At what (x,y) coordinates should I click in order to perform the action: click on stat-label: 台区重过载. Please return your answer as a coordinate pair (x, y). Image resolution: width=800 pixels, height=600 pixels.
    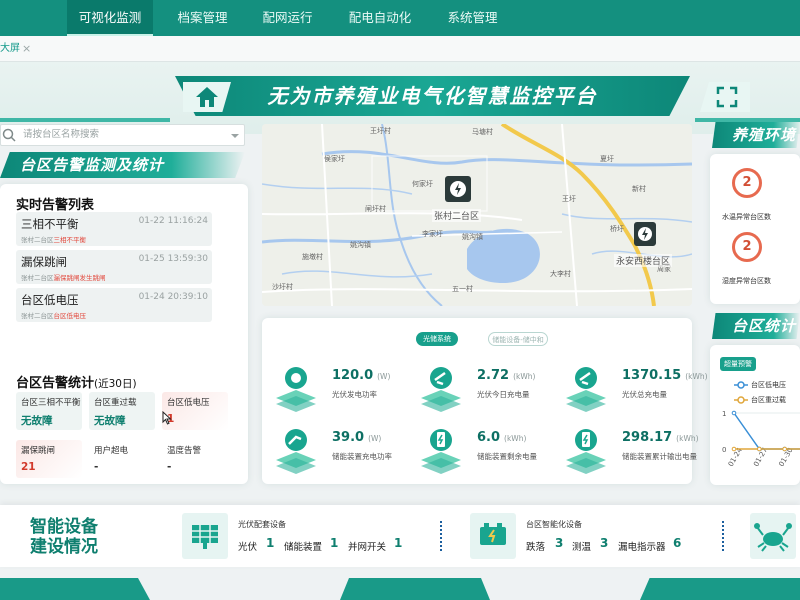
    Looking at the image, I should click on (115, 403).